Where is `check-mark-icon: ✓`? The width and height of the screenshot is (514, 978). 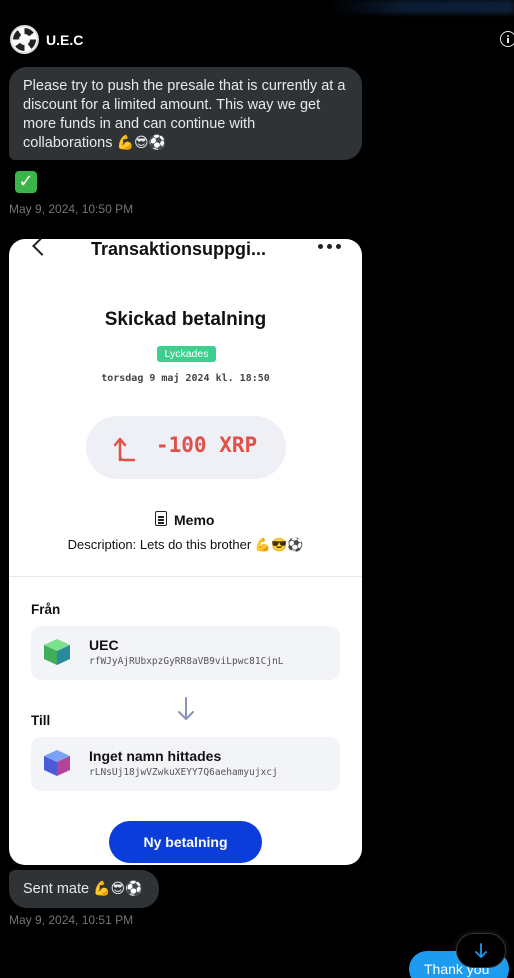 check-mark-icon: ✓ is located at coordinates (26, 182).